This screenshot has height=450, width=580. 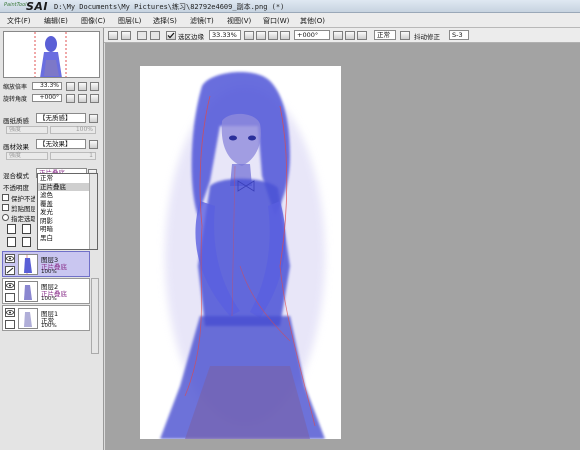 I want to click on logo-name: SAI, so click(x=37, y=6).